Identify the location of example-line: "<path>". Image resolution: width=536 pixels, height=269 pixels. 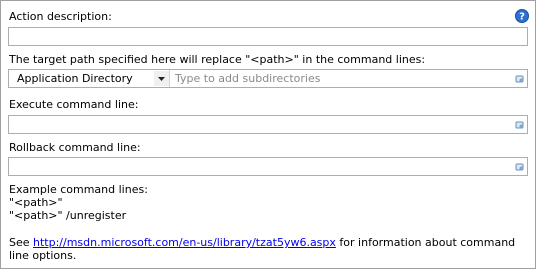
(36, 202).